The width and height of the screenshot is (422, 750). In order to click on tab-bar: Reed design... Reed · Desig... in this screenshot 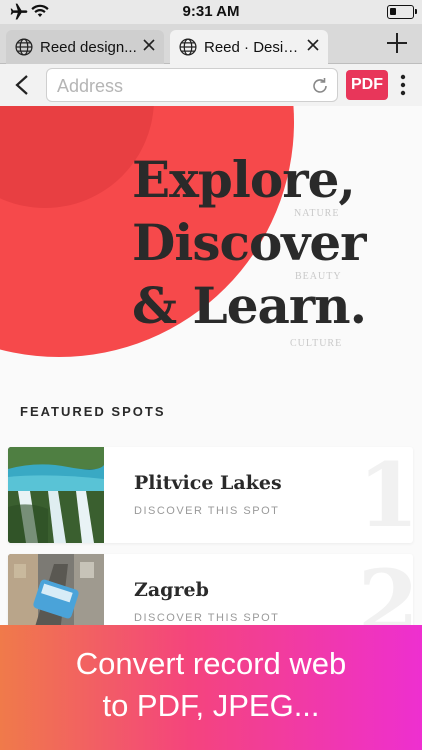, I will do `click(211, 44)`.